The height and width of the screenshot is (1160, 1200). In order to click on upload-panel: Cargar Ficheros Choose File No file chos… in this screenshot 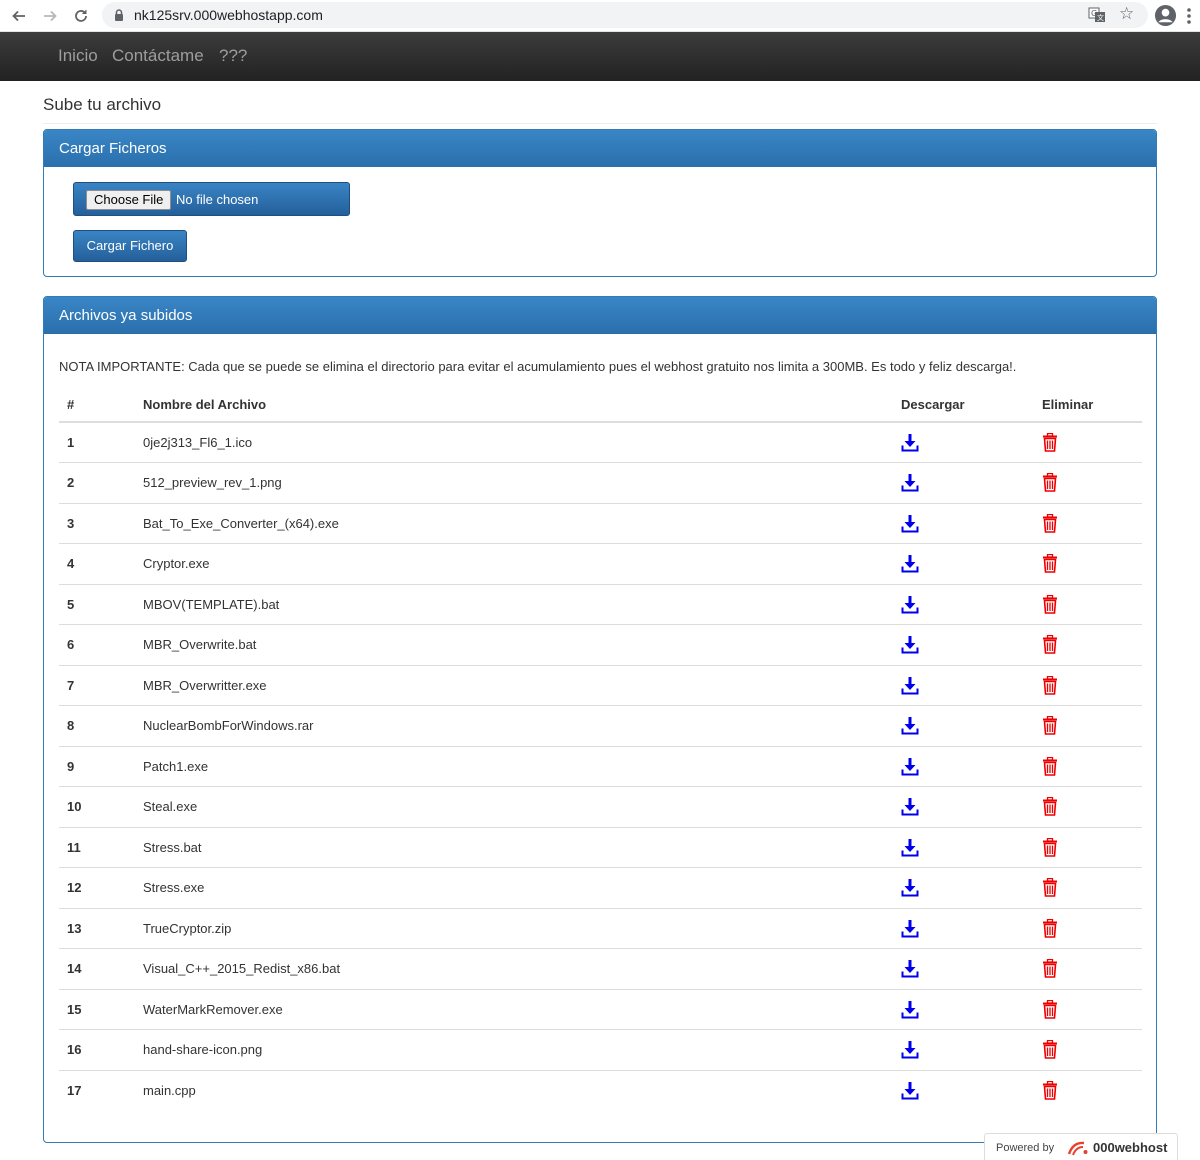, I will do `click(600, 203)`.